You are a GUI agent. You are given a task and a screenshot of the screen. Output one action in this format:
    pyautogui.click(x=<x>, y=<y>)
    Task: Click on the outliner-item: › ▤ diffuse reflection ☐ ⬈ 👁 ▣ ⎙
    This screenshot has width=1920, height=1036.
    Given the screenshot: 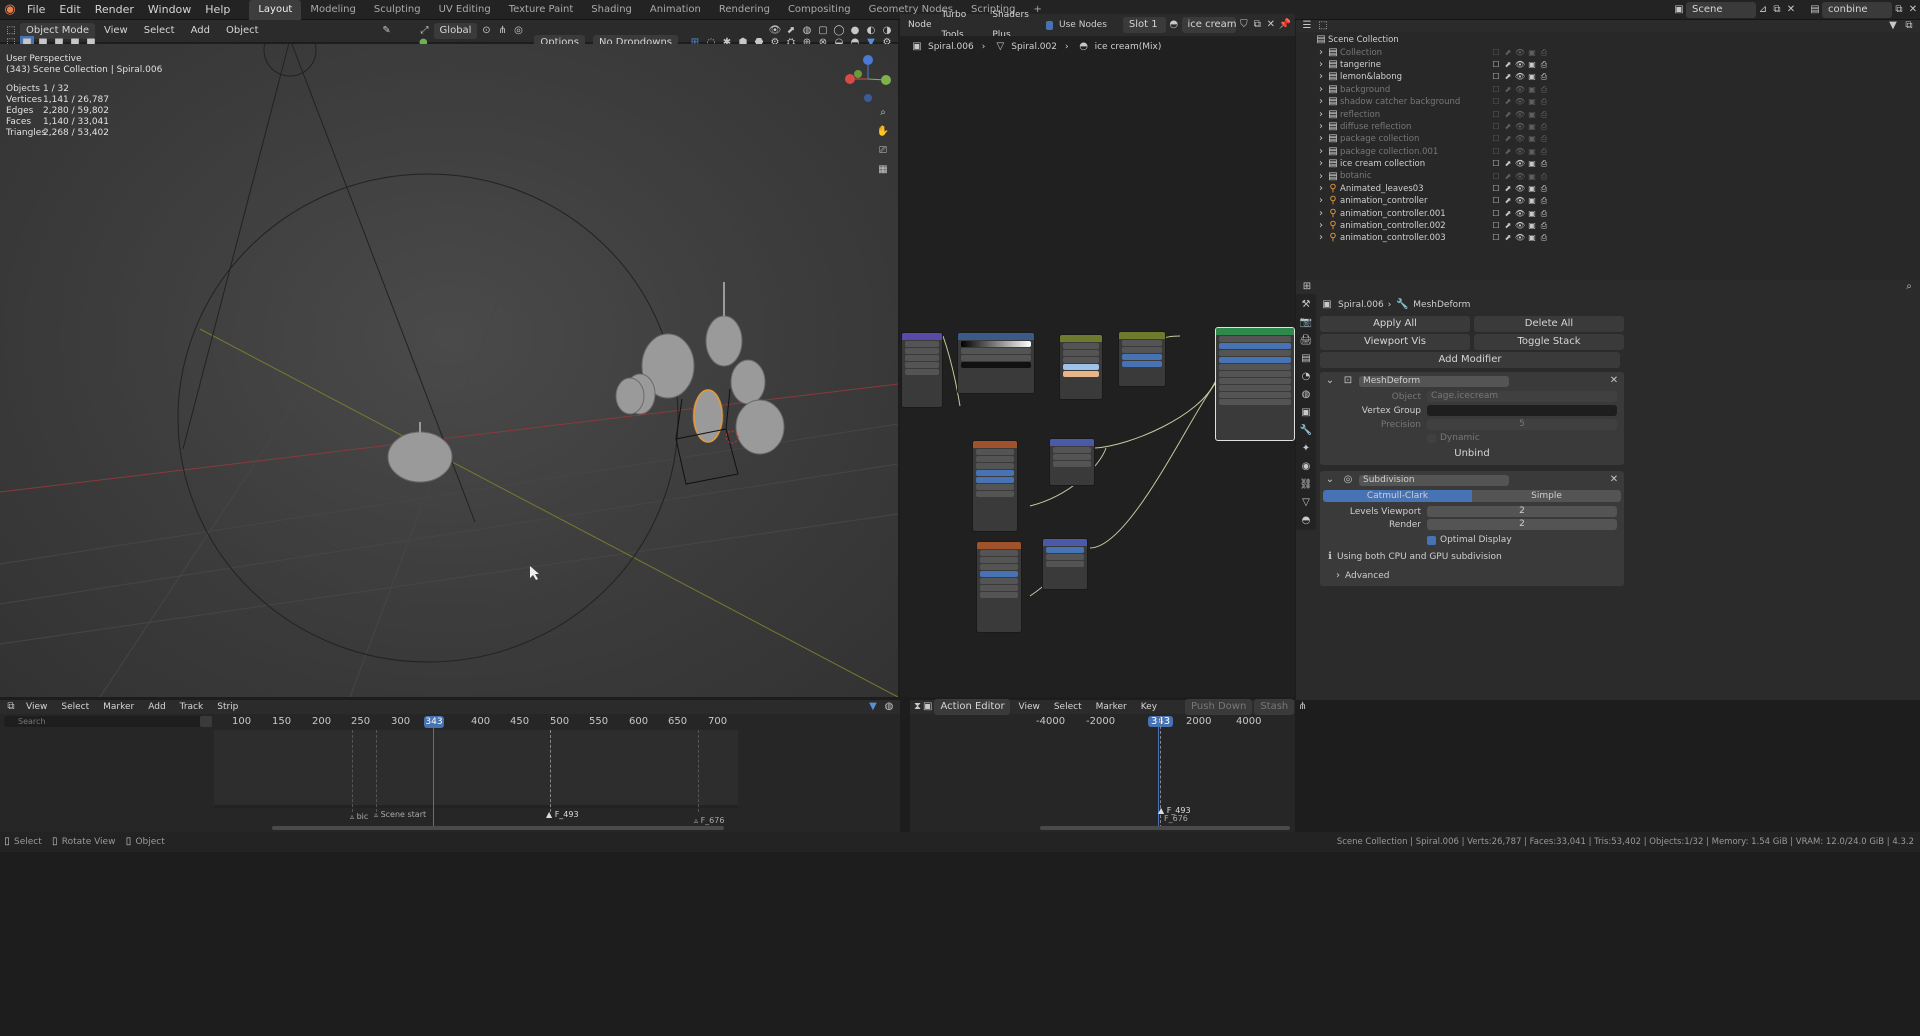 What is the action you would take?
    pyautogui.click(x=1617, y=127)
    